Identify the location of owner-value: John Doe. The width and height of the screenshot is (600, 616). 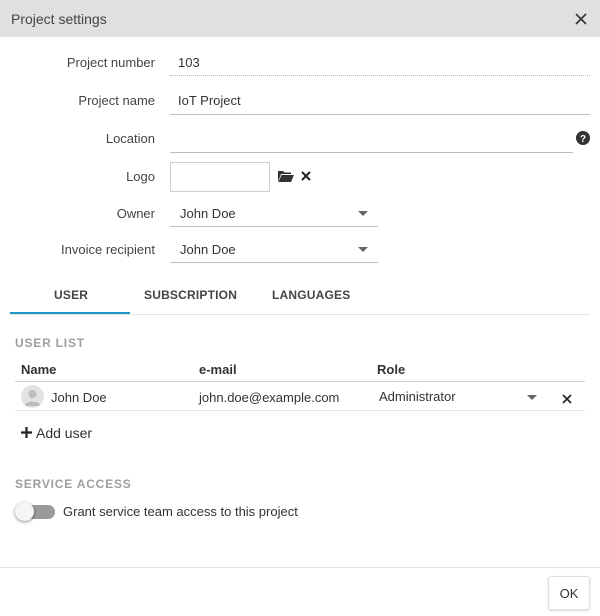
(208, 213).